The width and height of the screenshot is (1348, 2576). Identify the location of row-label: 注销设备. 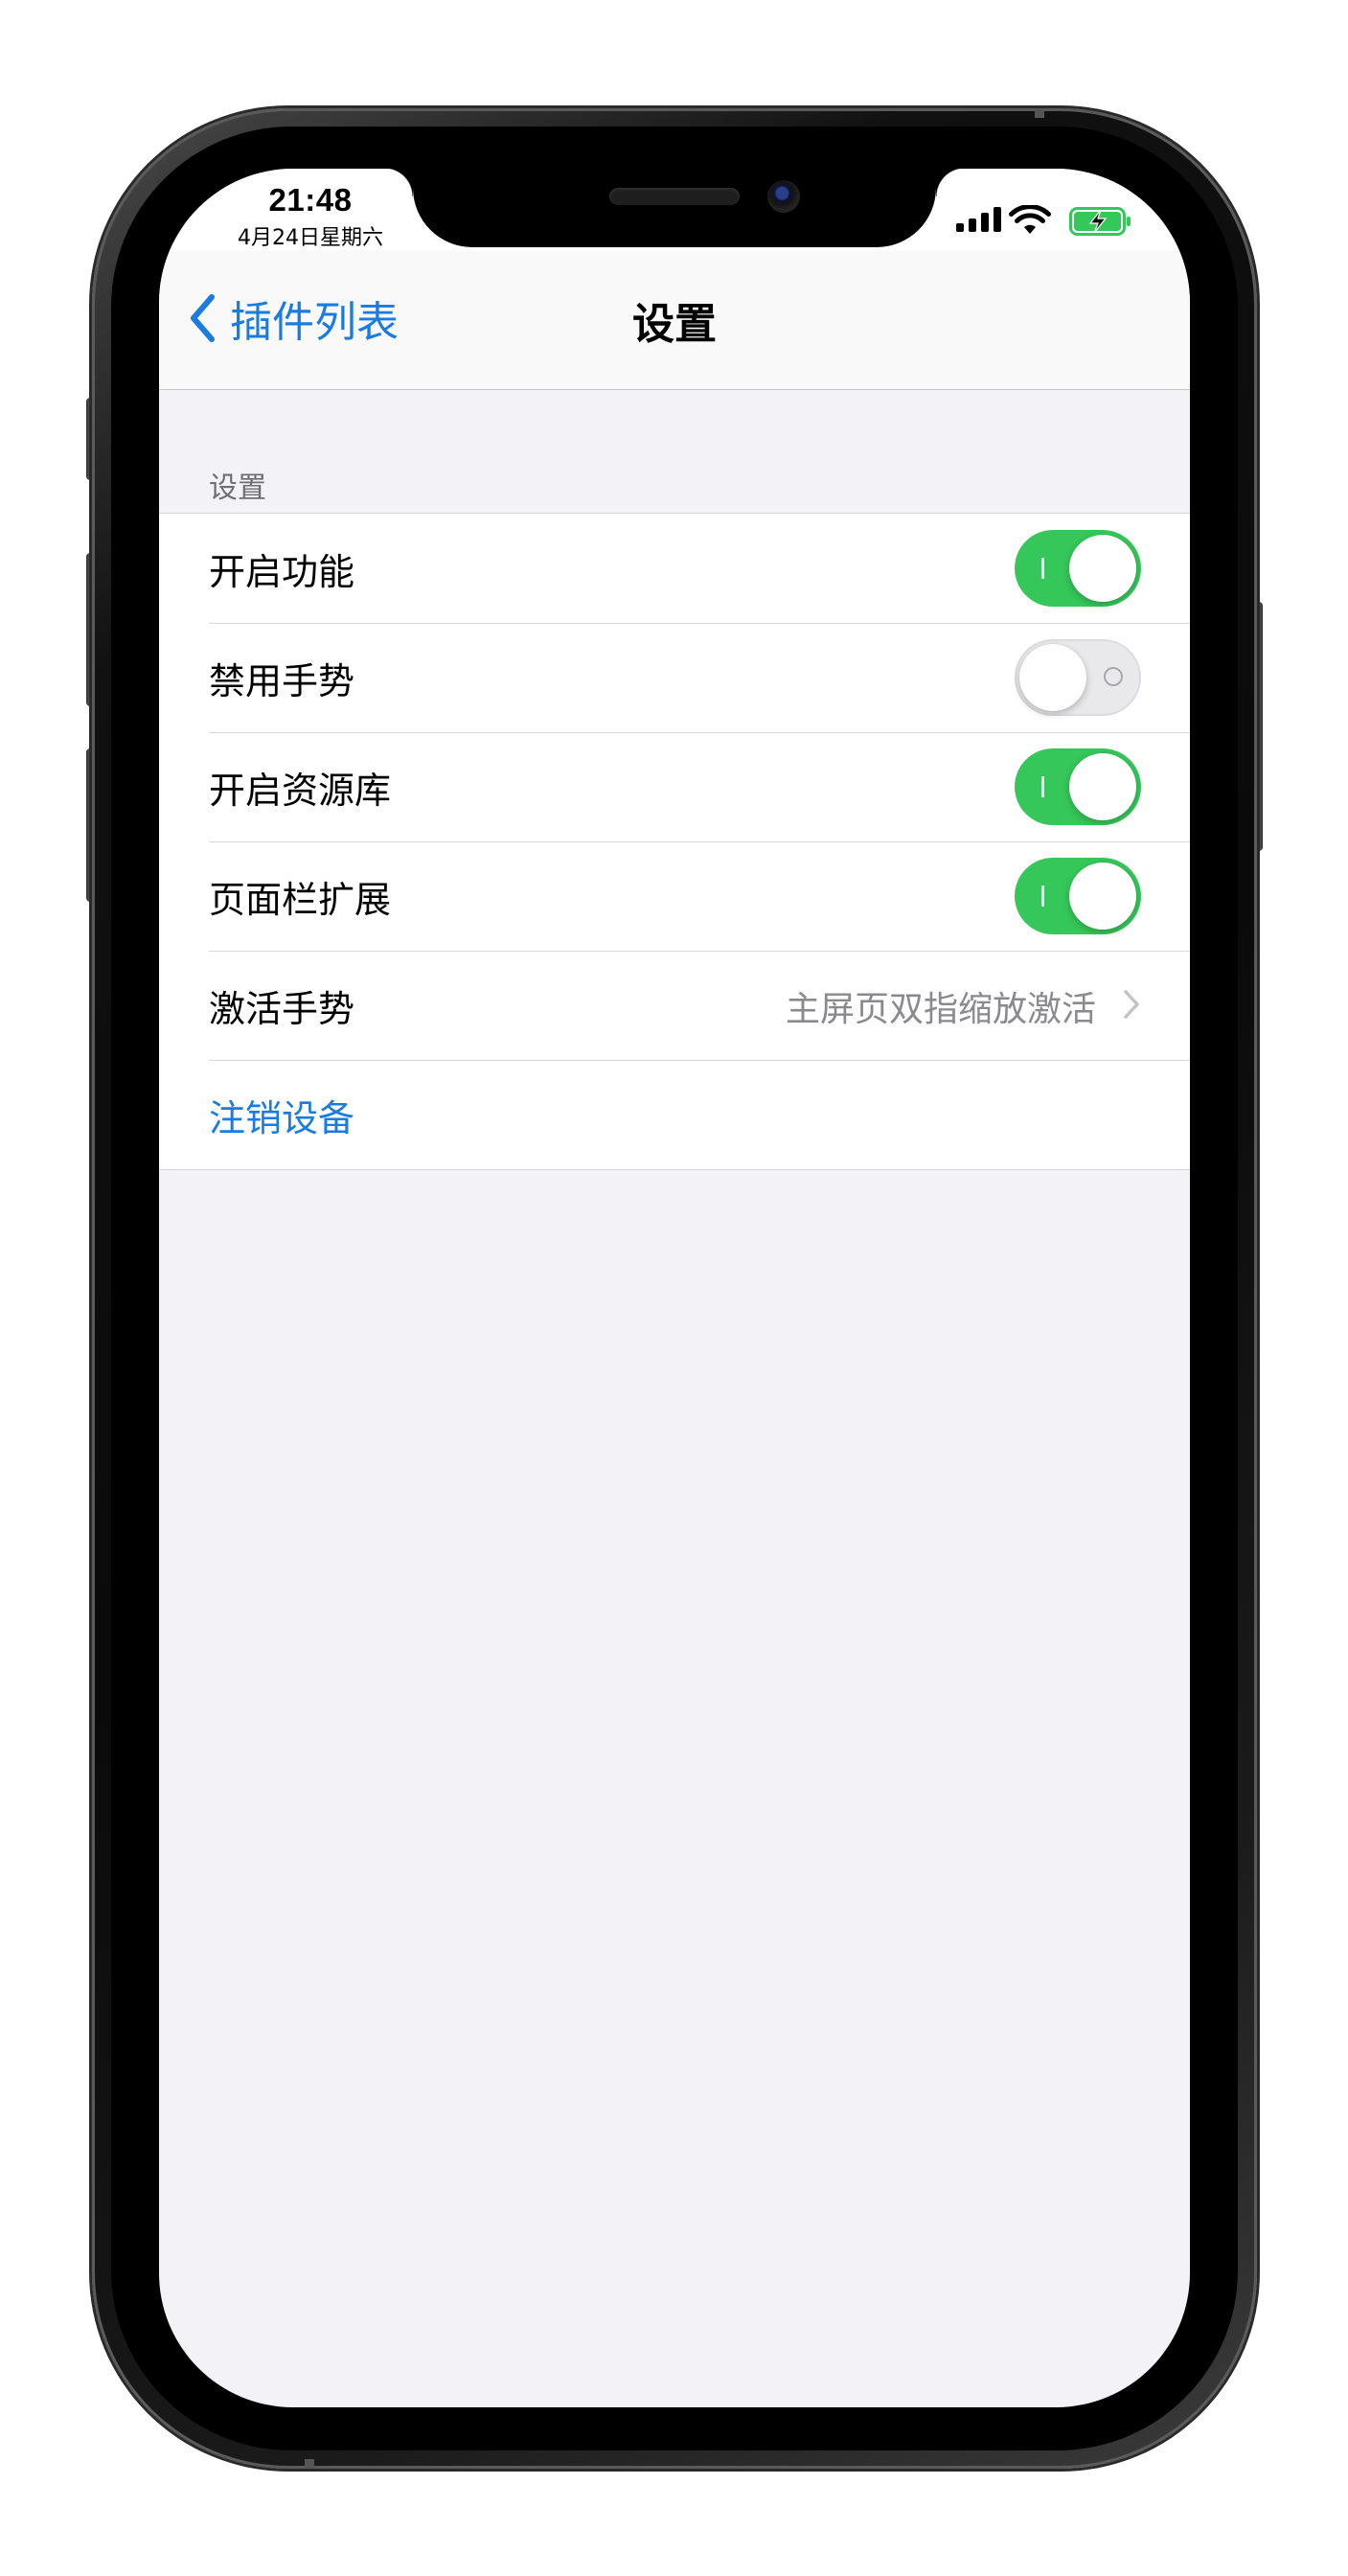
(282, 1117).